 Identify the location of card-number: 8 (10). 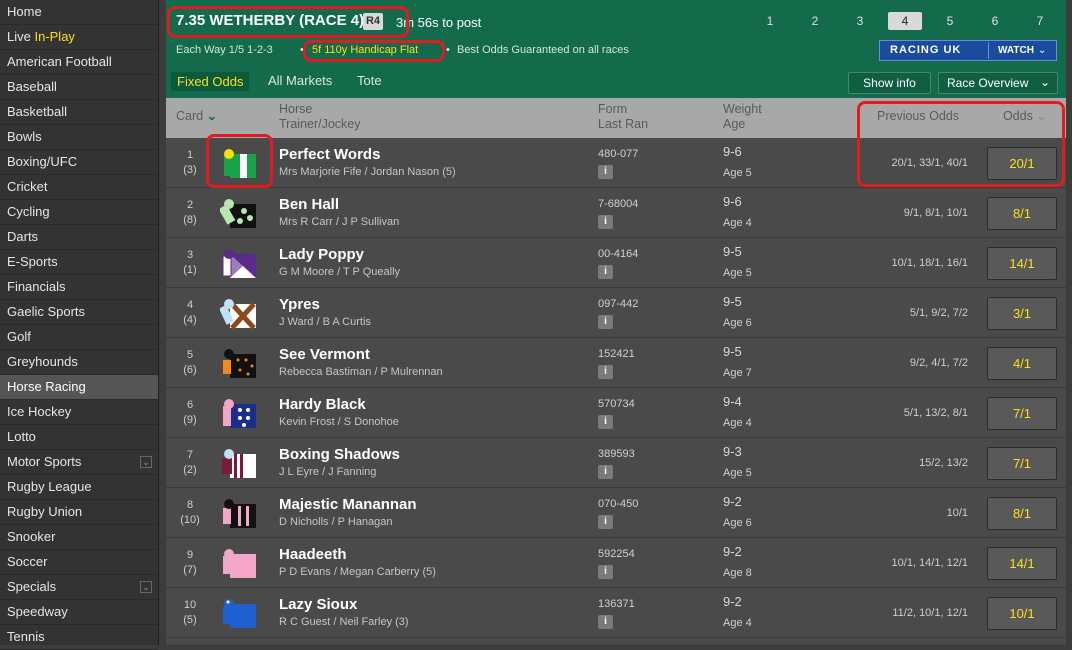
(190, 513).